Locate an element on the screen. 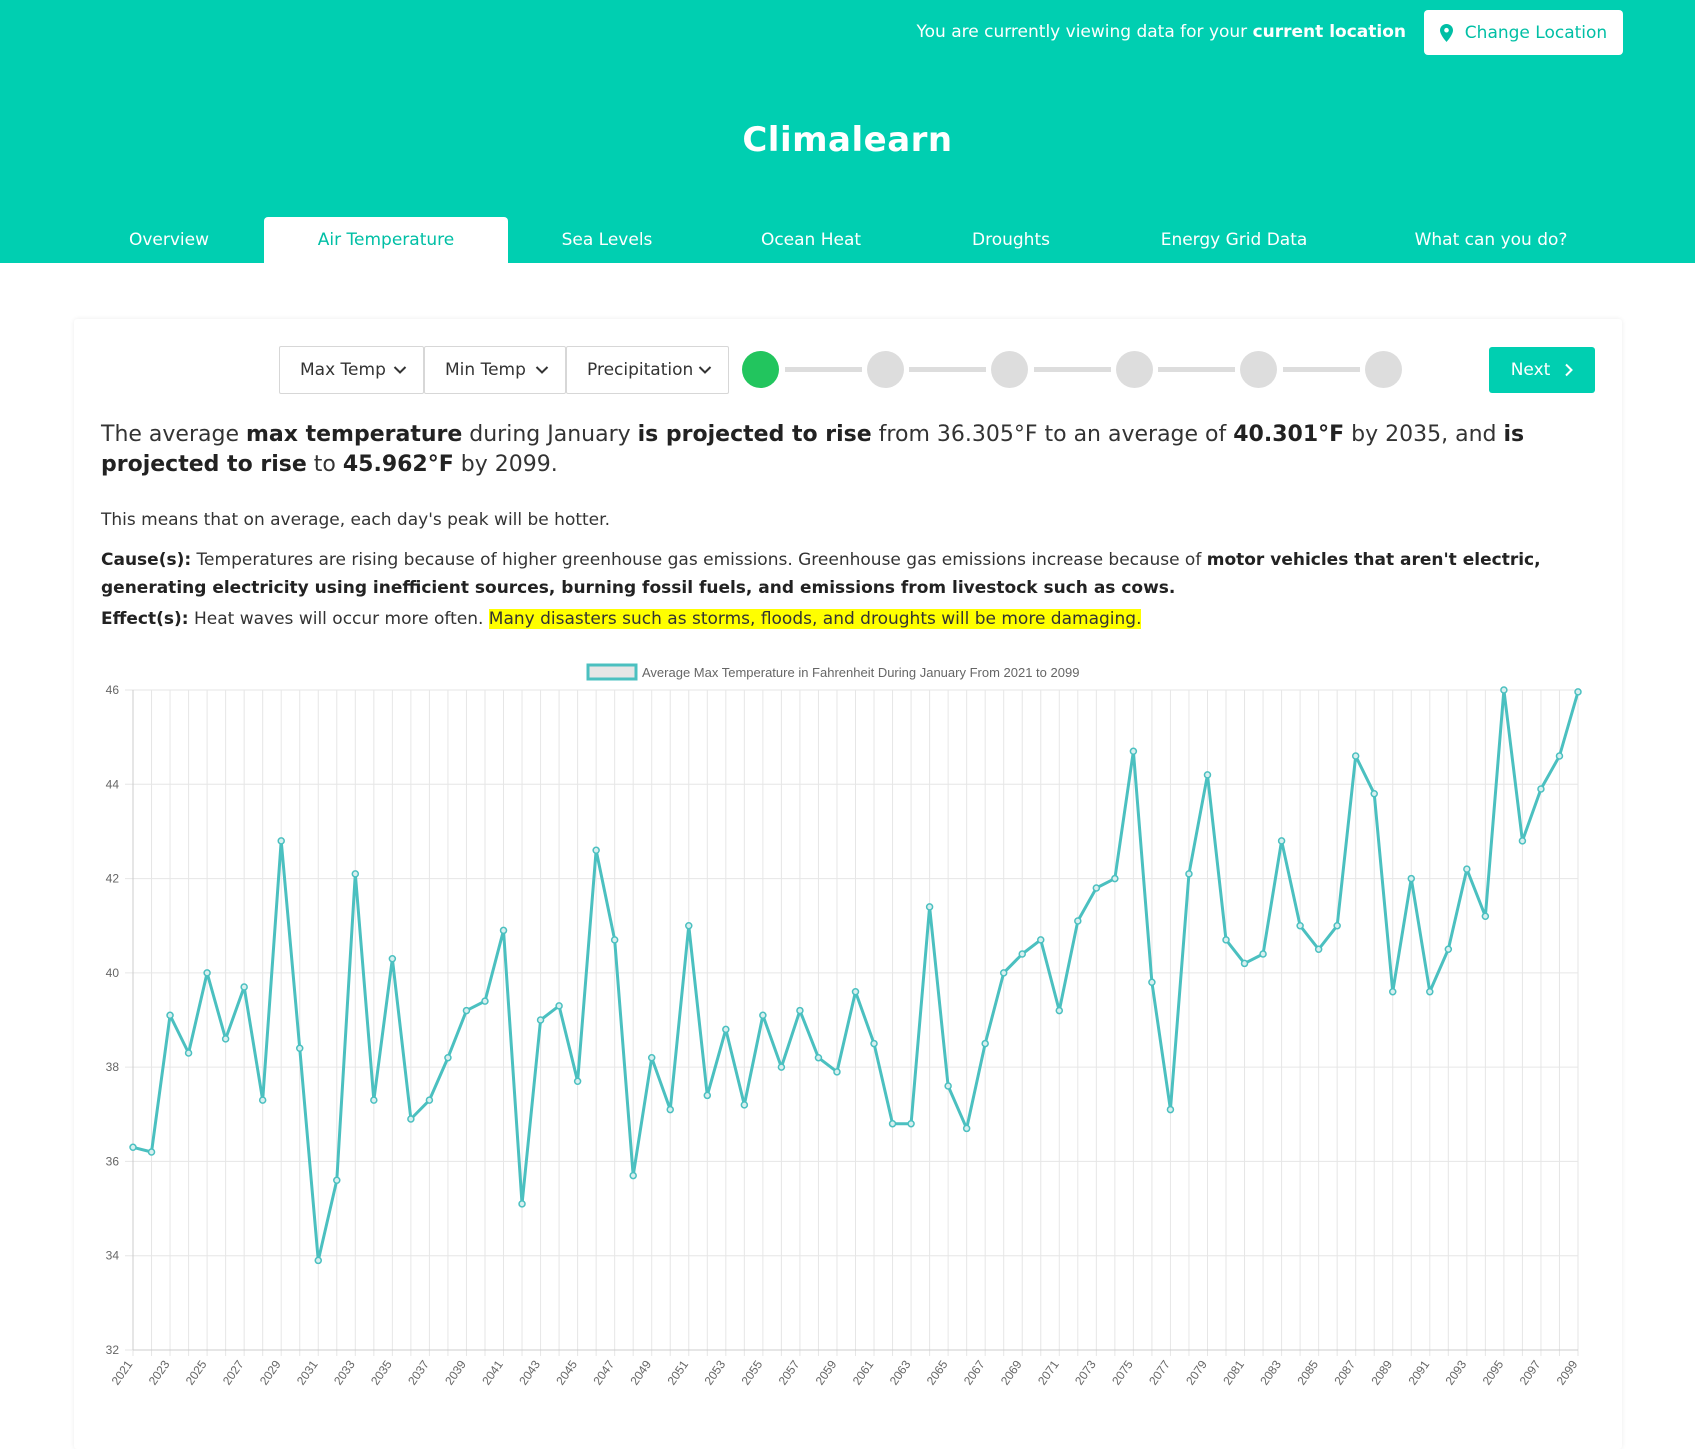 The image size is (1695, 1449). x-tick-label: 2095 is located at coordinates (1493, 1372).